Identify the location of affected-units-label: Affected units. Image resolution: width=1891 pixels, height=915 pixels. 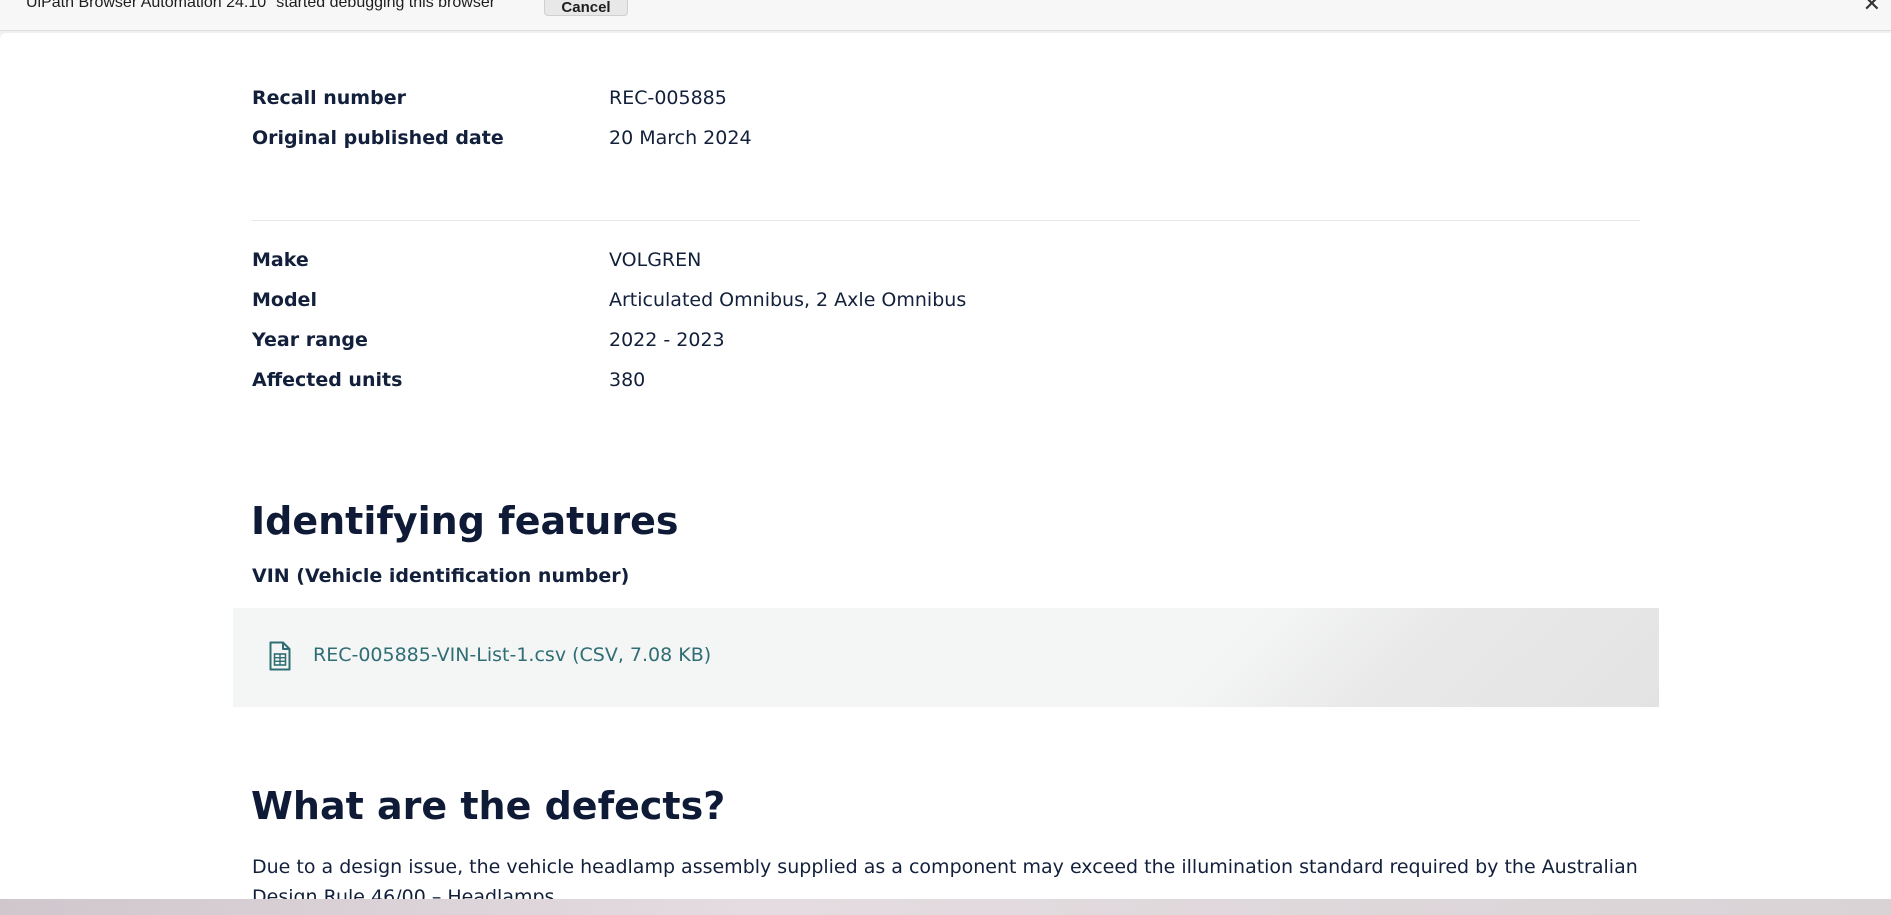
(327, 380).